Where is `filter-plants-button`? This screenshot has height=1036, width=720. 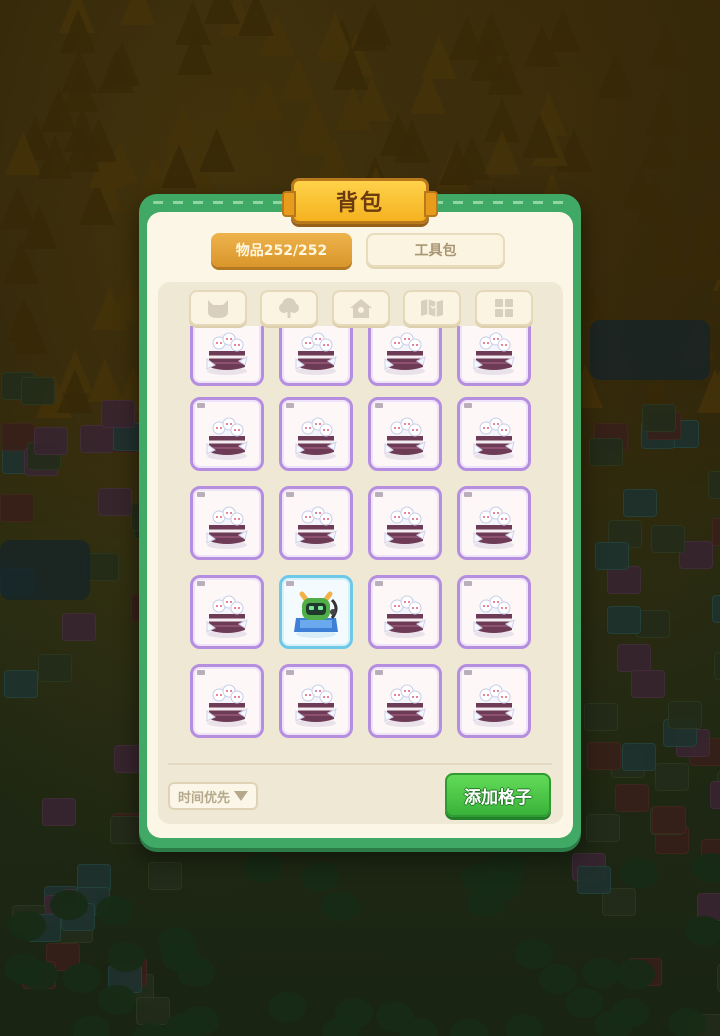 filter-plants-button is located at coordinates (289, 308).